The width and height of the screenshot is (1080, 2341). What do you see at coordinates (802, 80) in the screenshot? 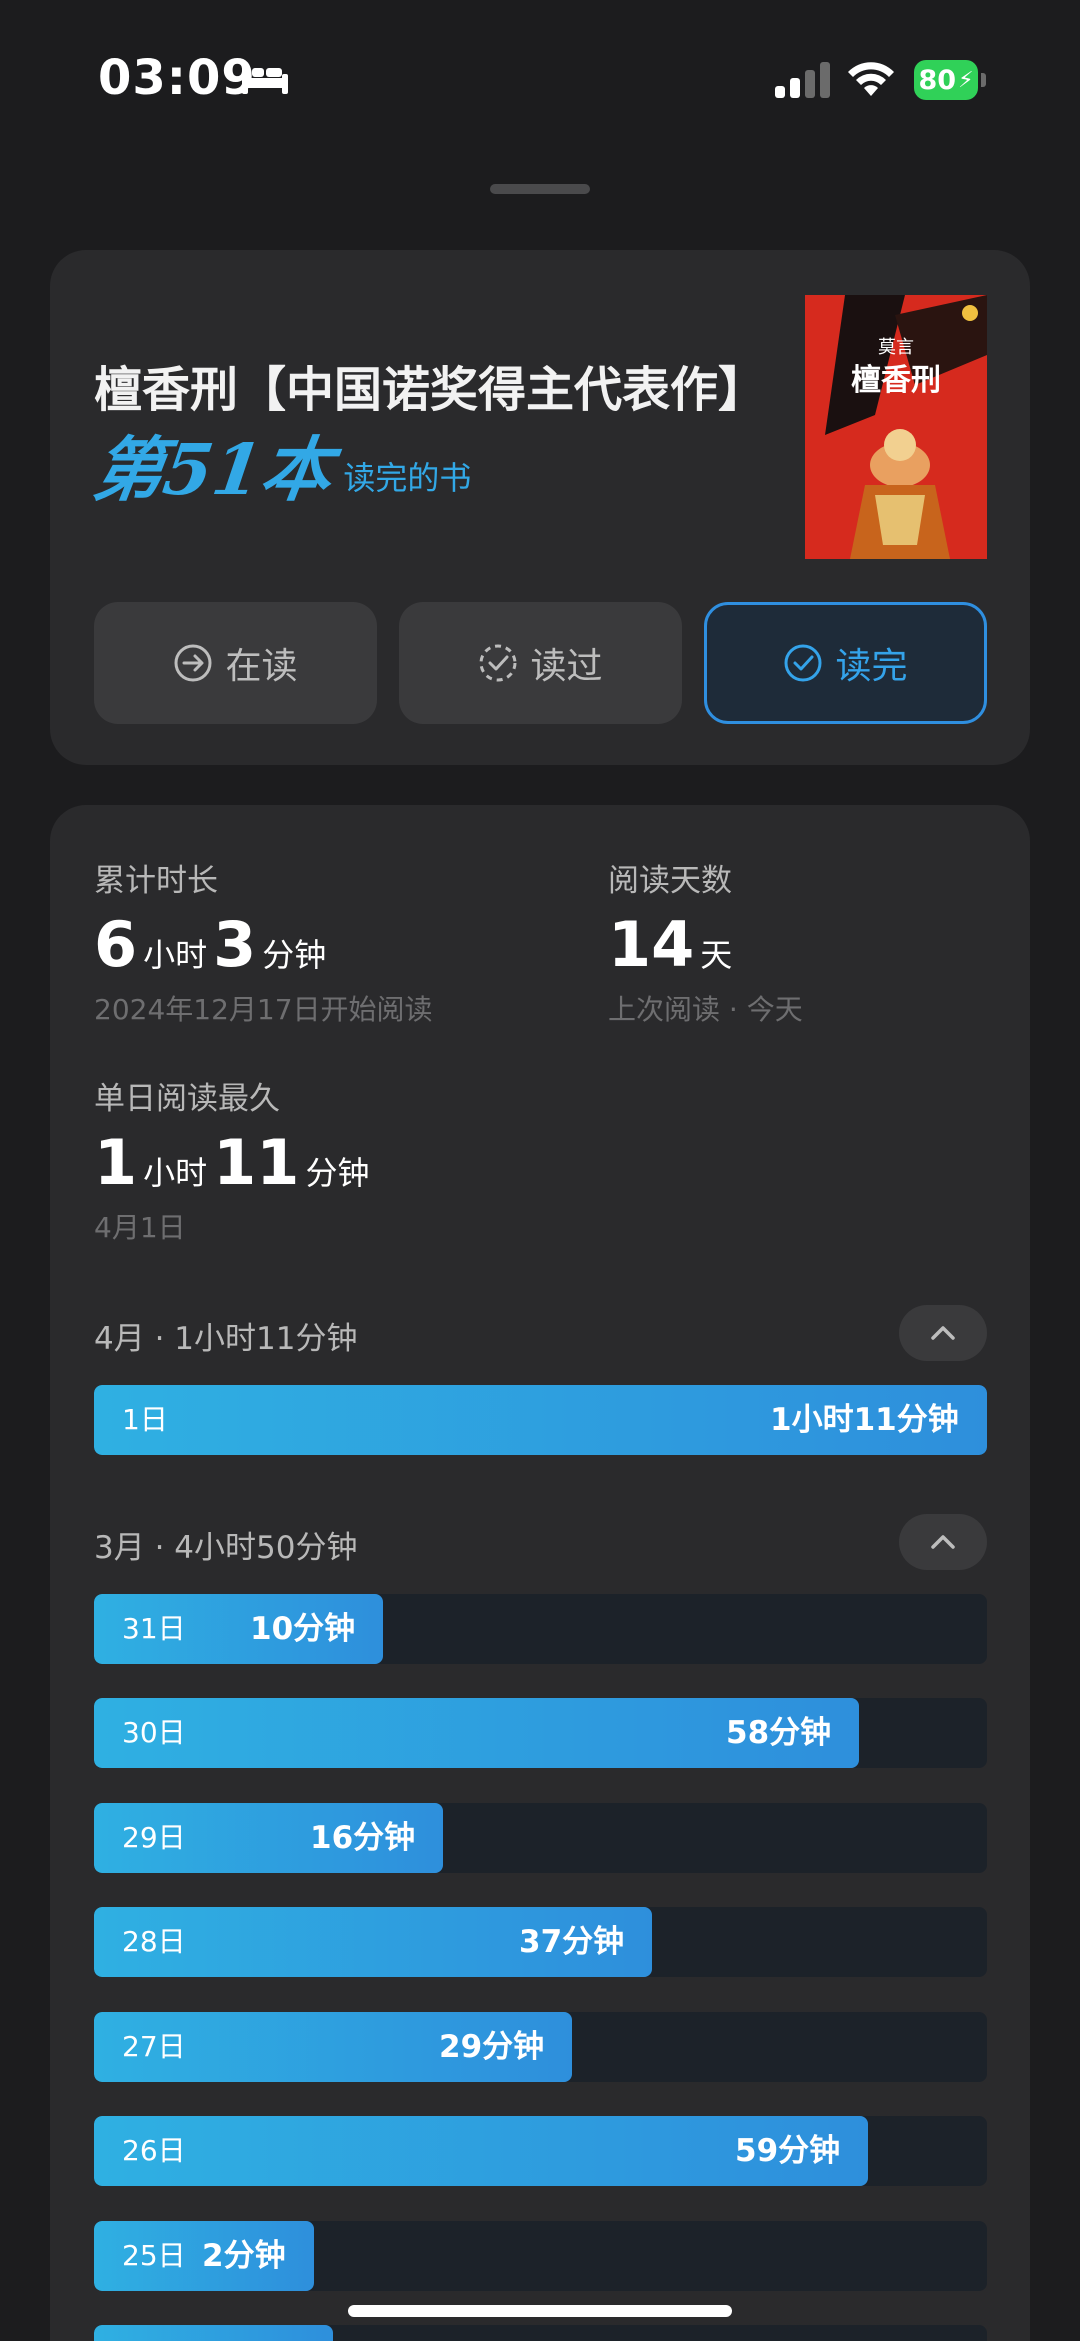
I see `cellular-signal-icon` at bounding box center [802, 80].